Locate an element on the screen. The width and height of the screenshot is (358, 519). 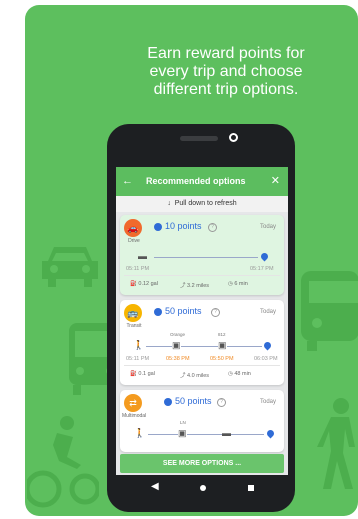
nav-home-icon is located at coordinates (203, 488).